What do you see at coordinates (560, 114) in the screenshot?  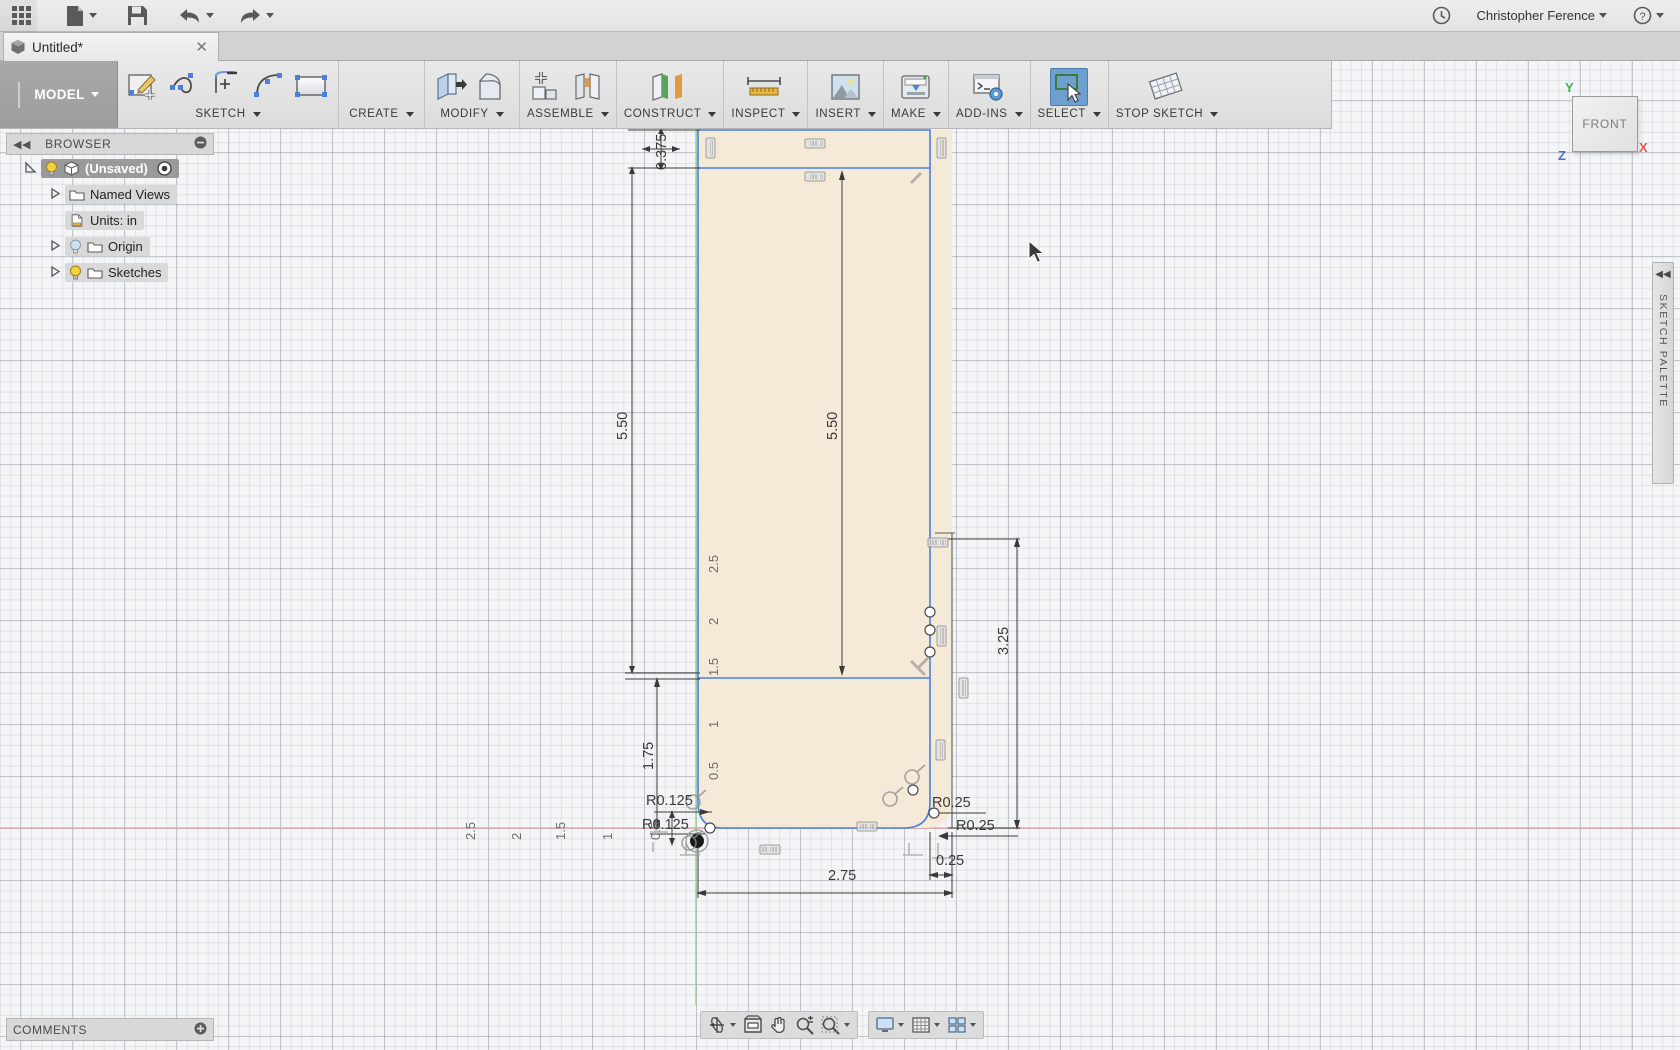 I see `ribbon-label-text: ASSEMBLE` at bounding box center [560, 114].